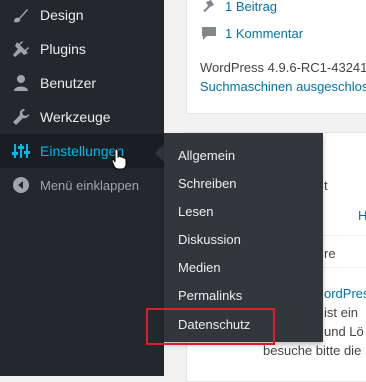  I want to click on card-link-partial: H, so click(362, 215).